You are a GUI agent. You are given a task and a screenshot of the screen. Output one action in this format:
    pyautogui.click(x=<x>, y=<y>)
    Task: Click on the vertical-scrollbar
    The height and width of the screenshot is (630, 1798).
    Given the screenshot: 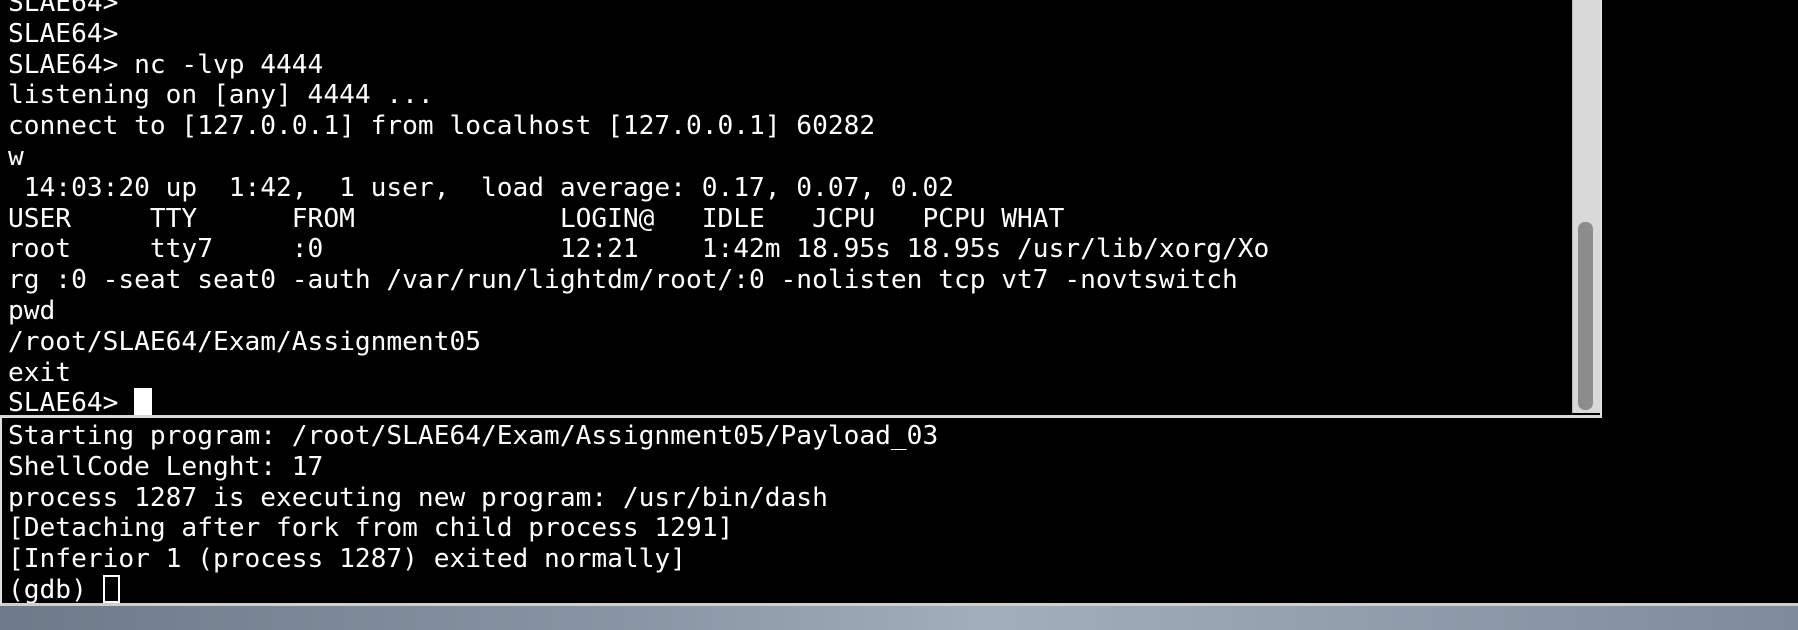 What is the action you would take?
    pyautogui.click(x=1586, y=206)
    